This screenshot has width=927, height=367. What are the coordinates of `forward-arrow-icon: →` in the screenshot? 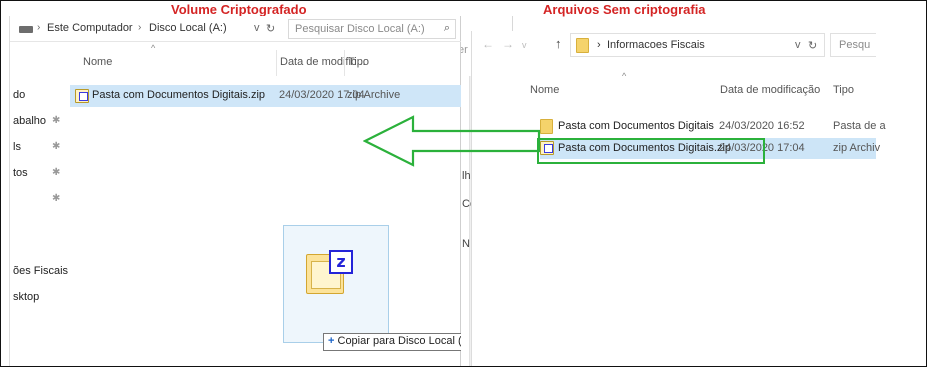 It's located at (508, 44).